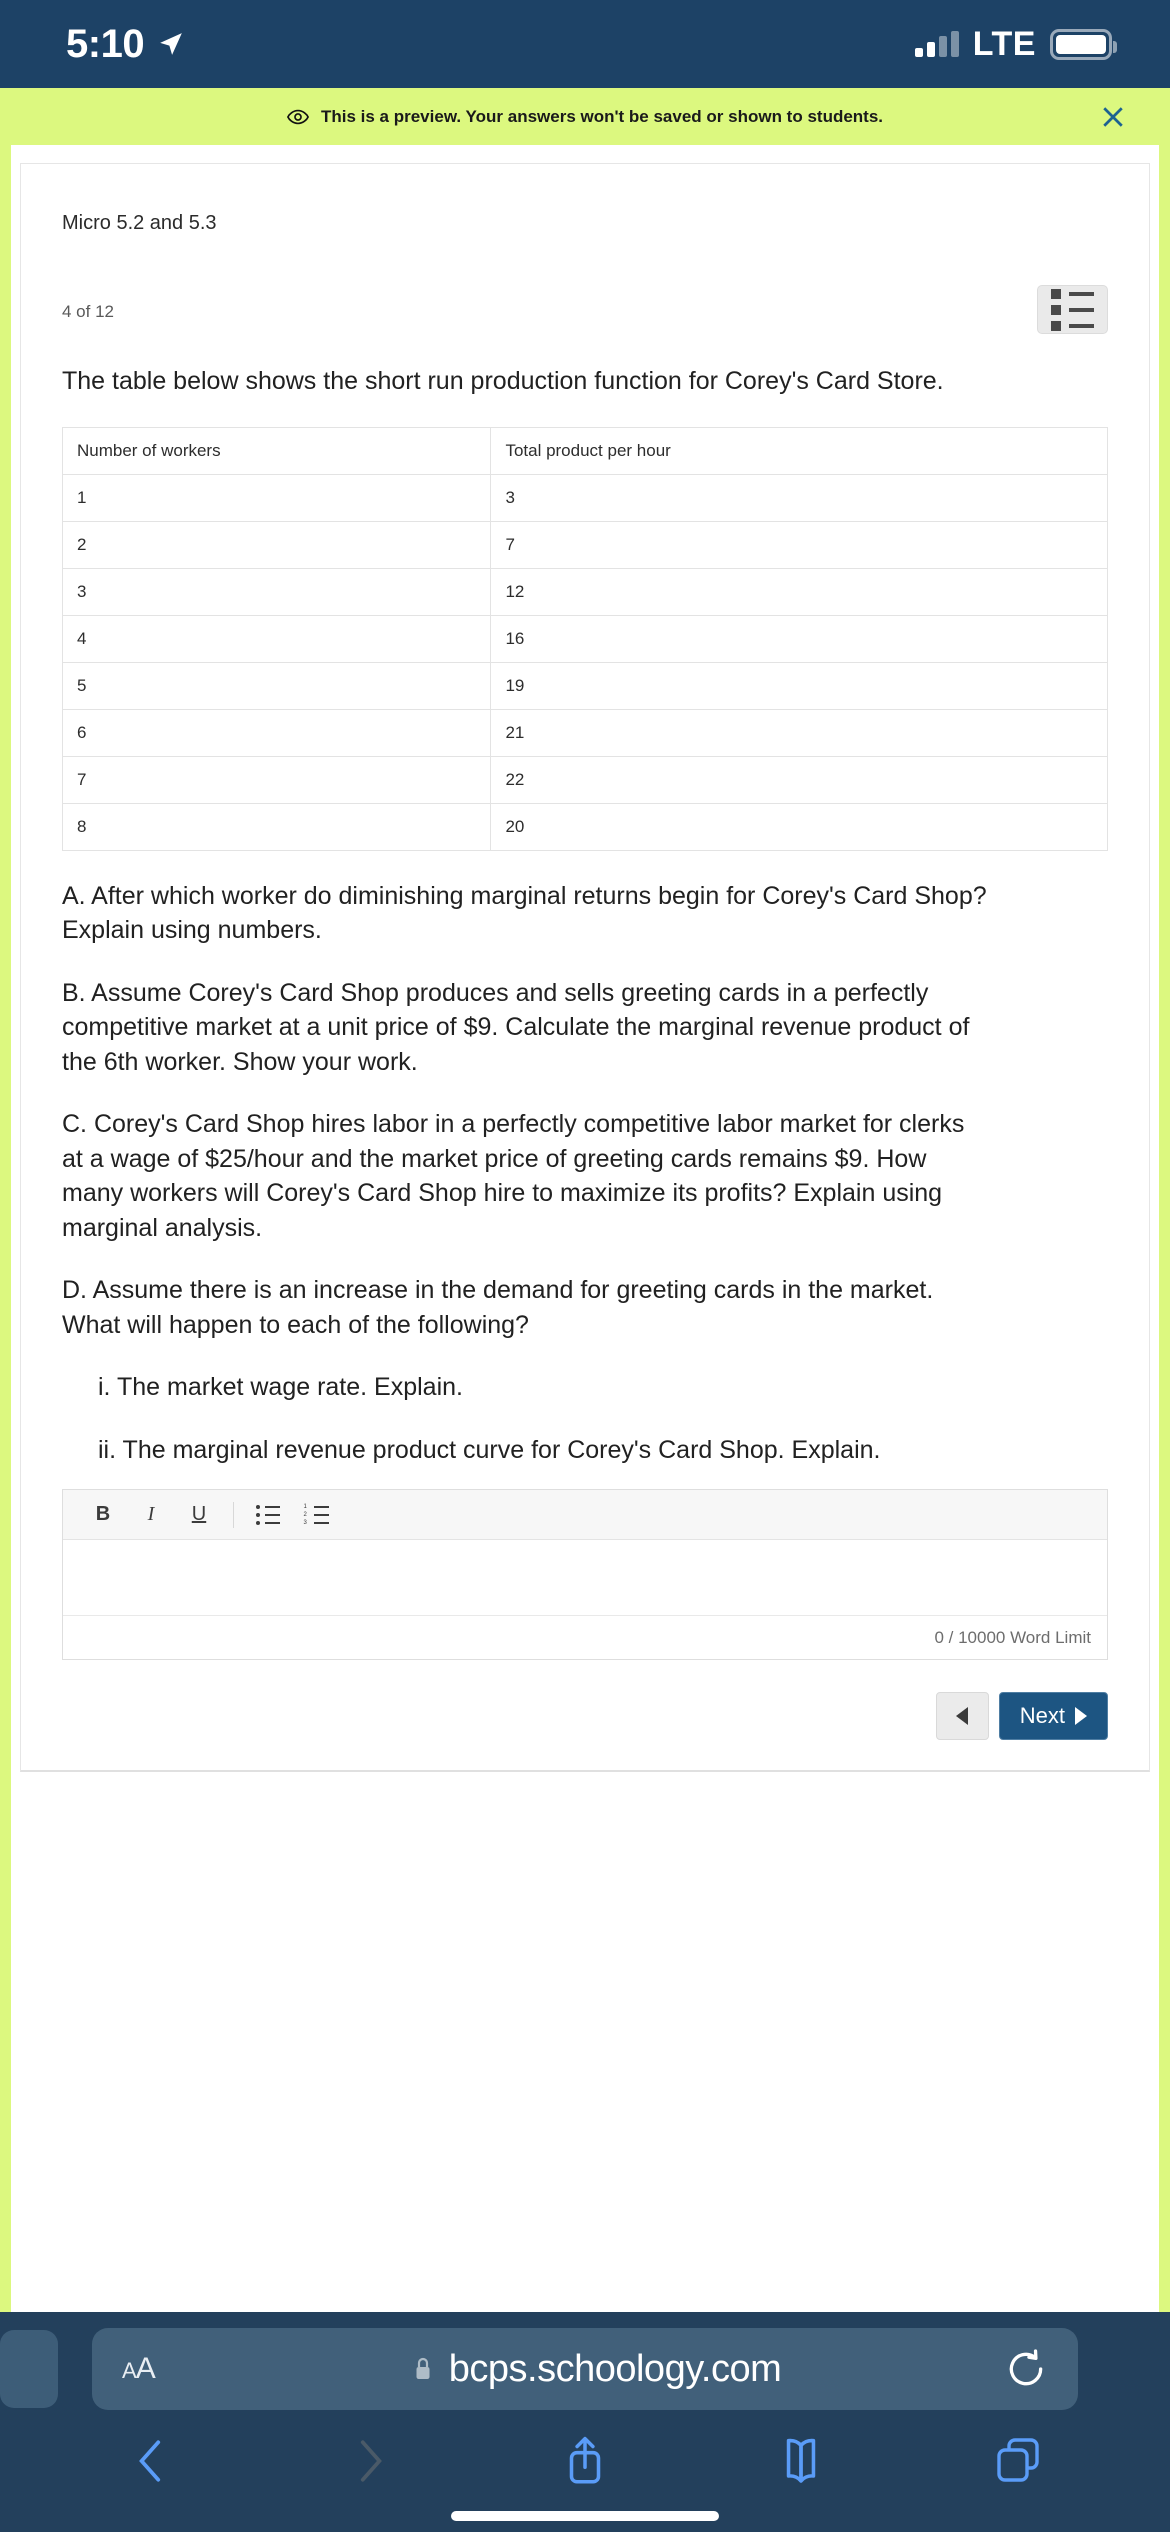 The height and width of the screenshot is (2532, 1170). I want to click on url-bar-row: AA bcps.schoology.com, so click(585, 2367).